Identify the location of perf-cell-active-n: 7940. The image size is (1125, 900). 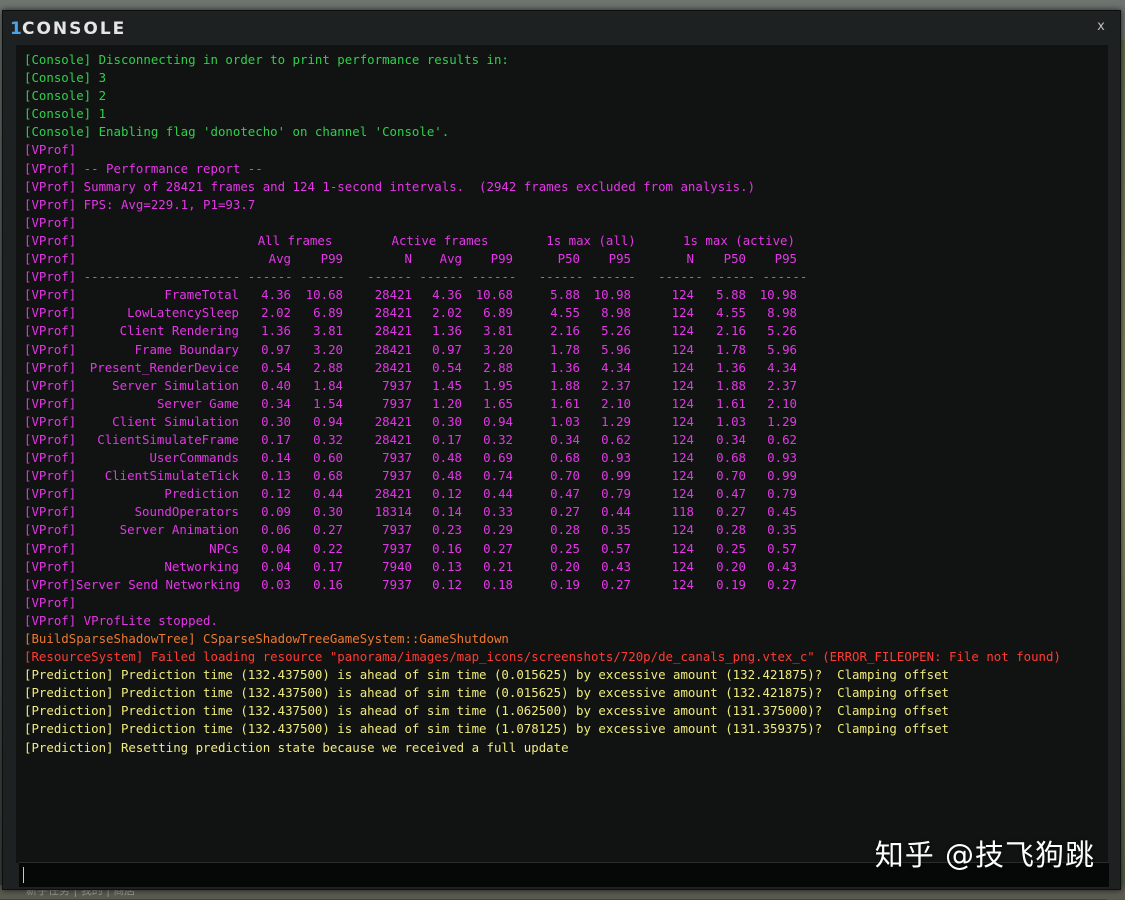
(397, 566).